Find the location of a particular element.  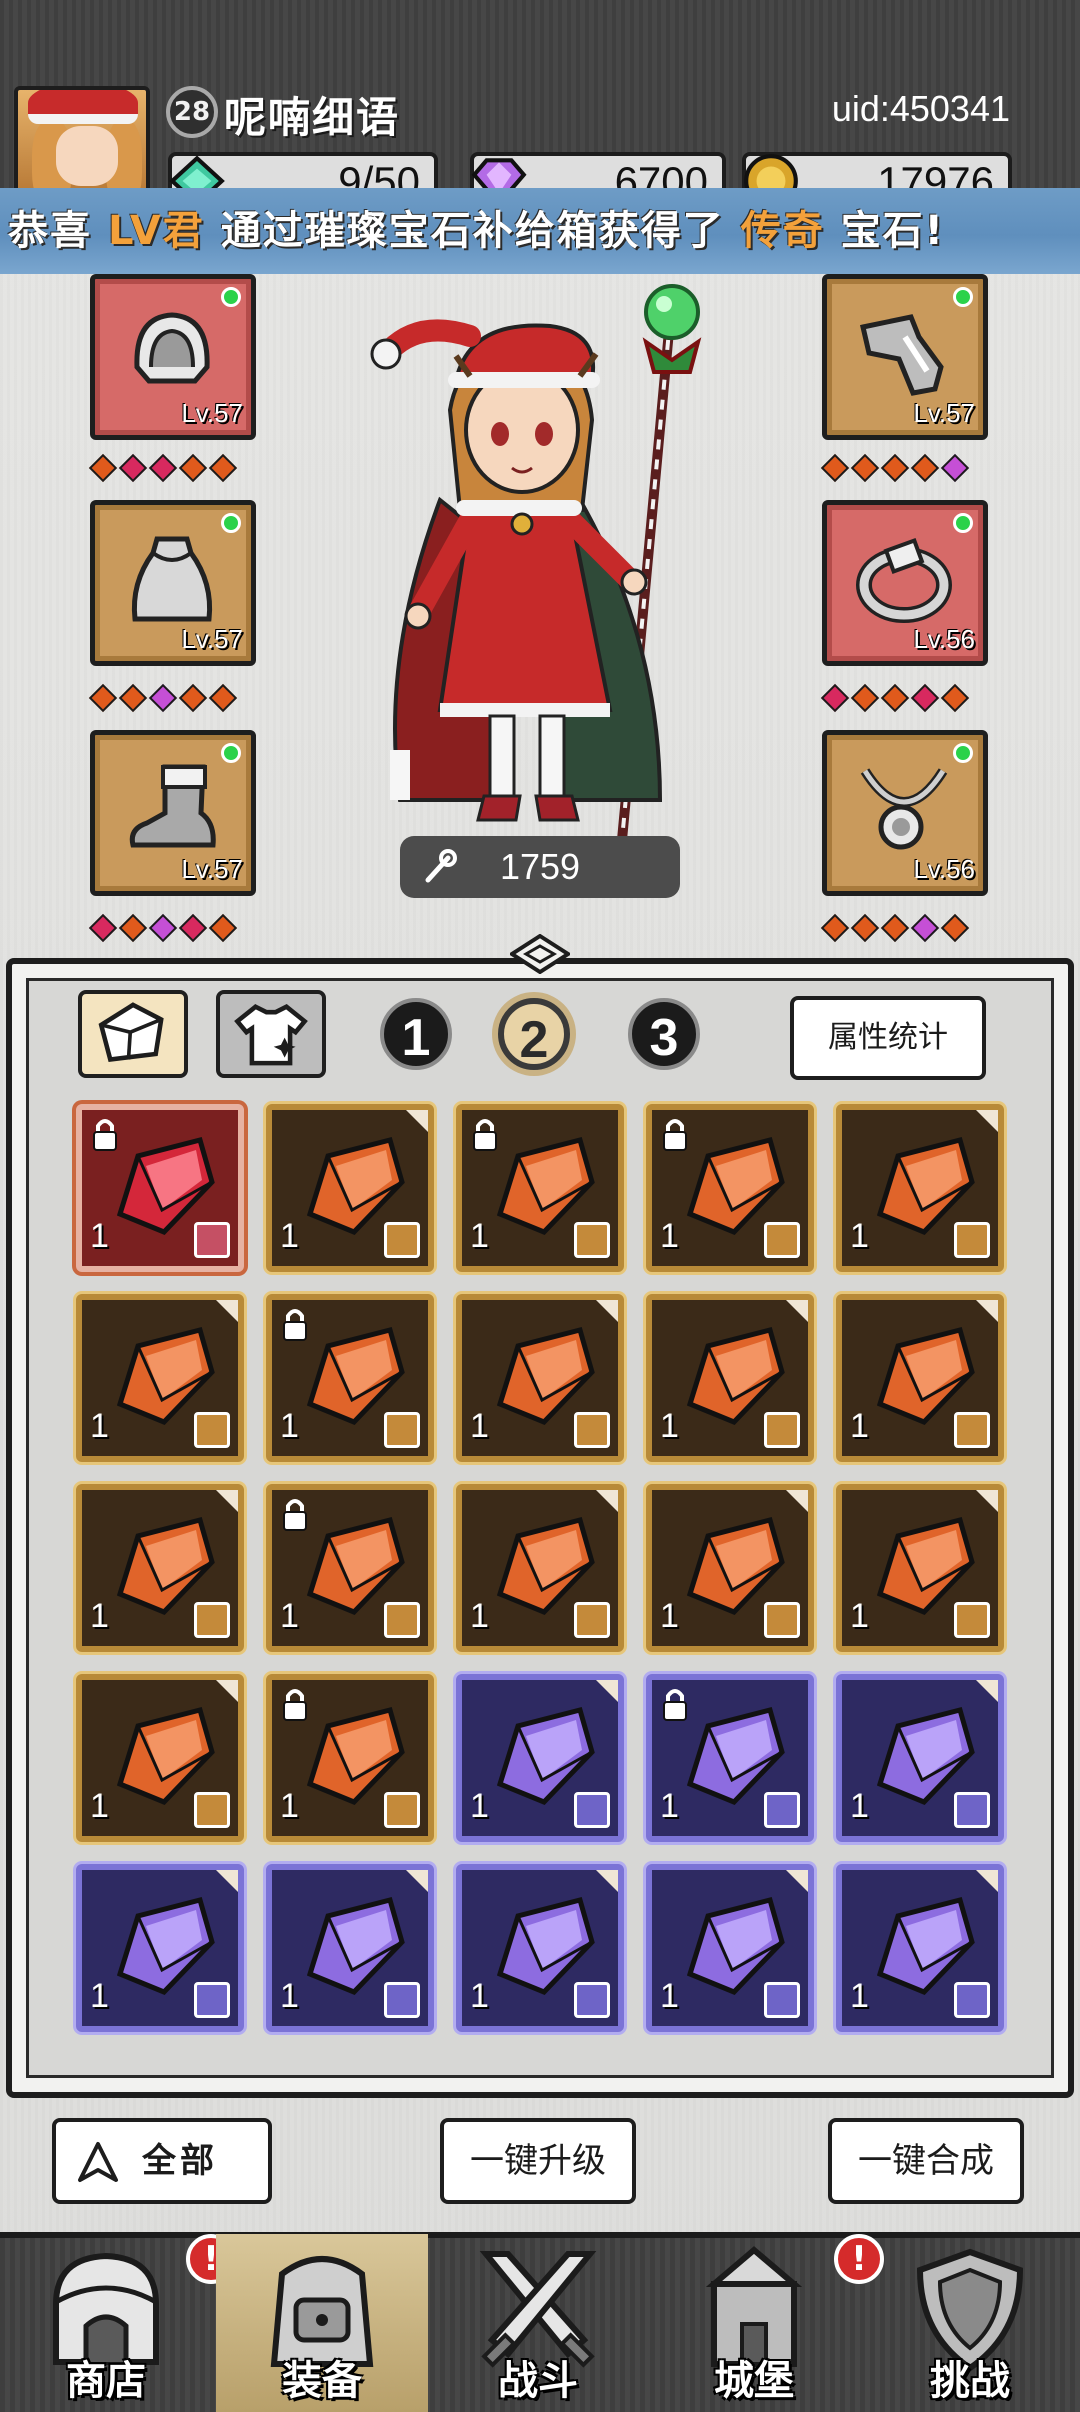

helmet-icon is located at coordinates (172, 348).